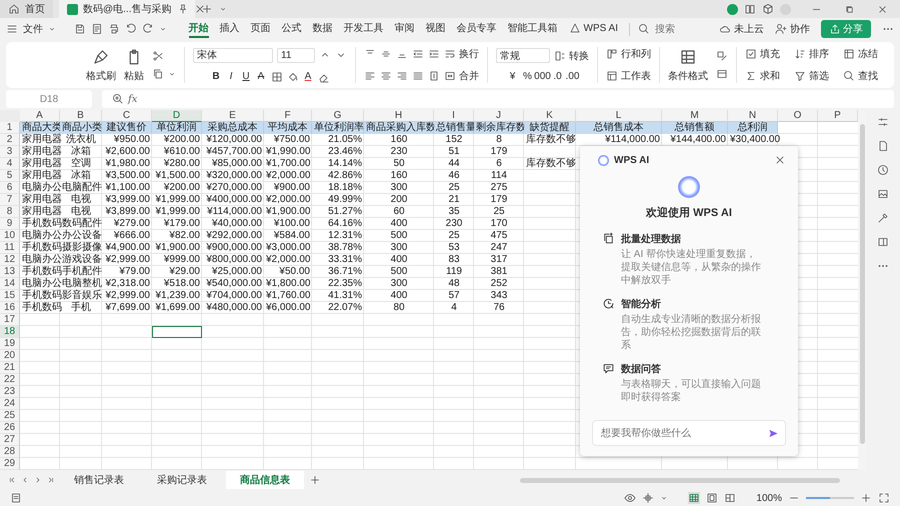  I want to click on editing-button: 筛选, so click(811, 76).